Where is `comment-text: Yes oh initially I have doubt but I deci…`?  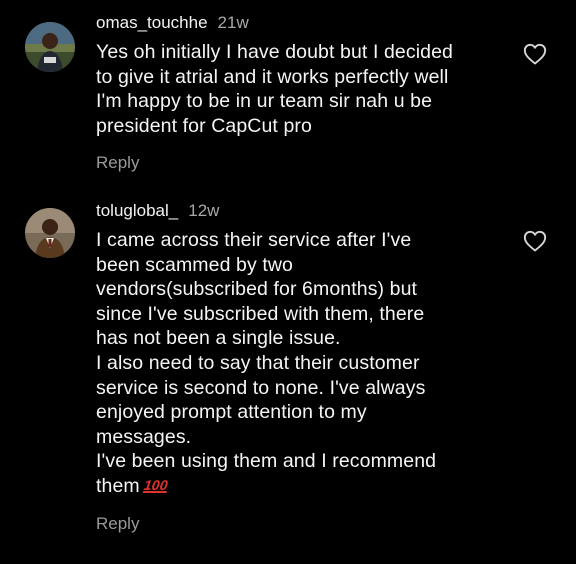
comment-text: Yes oh initially I have doubt but I deci… is located at coordinates (274, 89).